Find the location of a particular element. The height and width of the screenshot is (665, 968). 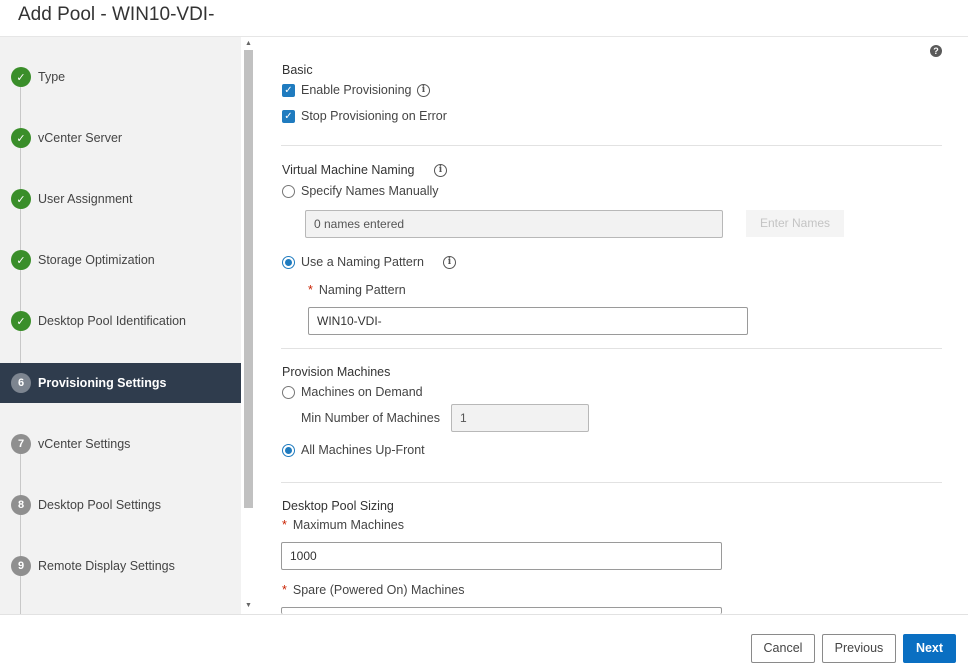

scroll-down-arrow-icon: ▼ is located at coordinates (248, 606).